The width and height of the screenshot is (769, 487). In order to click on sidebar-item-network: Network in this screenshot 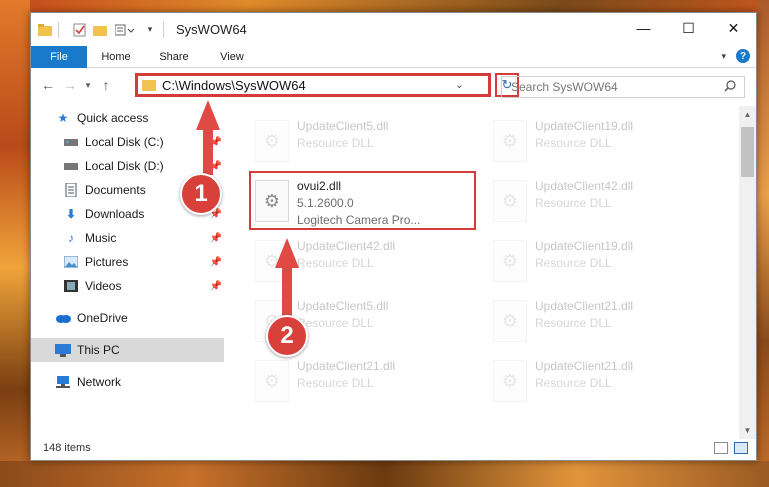, I will do `click(127, 382)`.